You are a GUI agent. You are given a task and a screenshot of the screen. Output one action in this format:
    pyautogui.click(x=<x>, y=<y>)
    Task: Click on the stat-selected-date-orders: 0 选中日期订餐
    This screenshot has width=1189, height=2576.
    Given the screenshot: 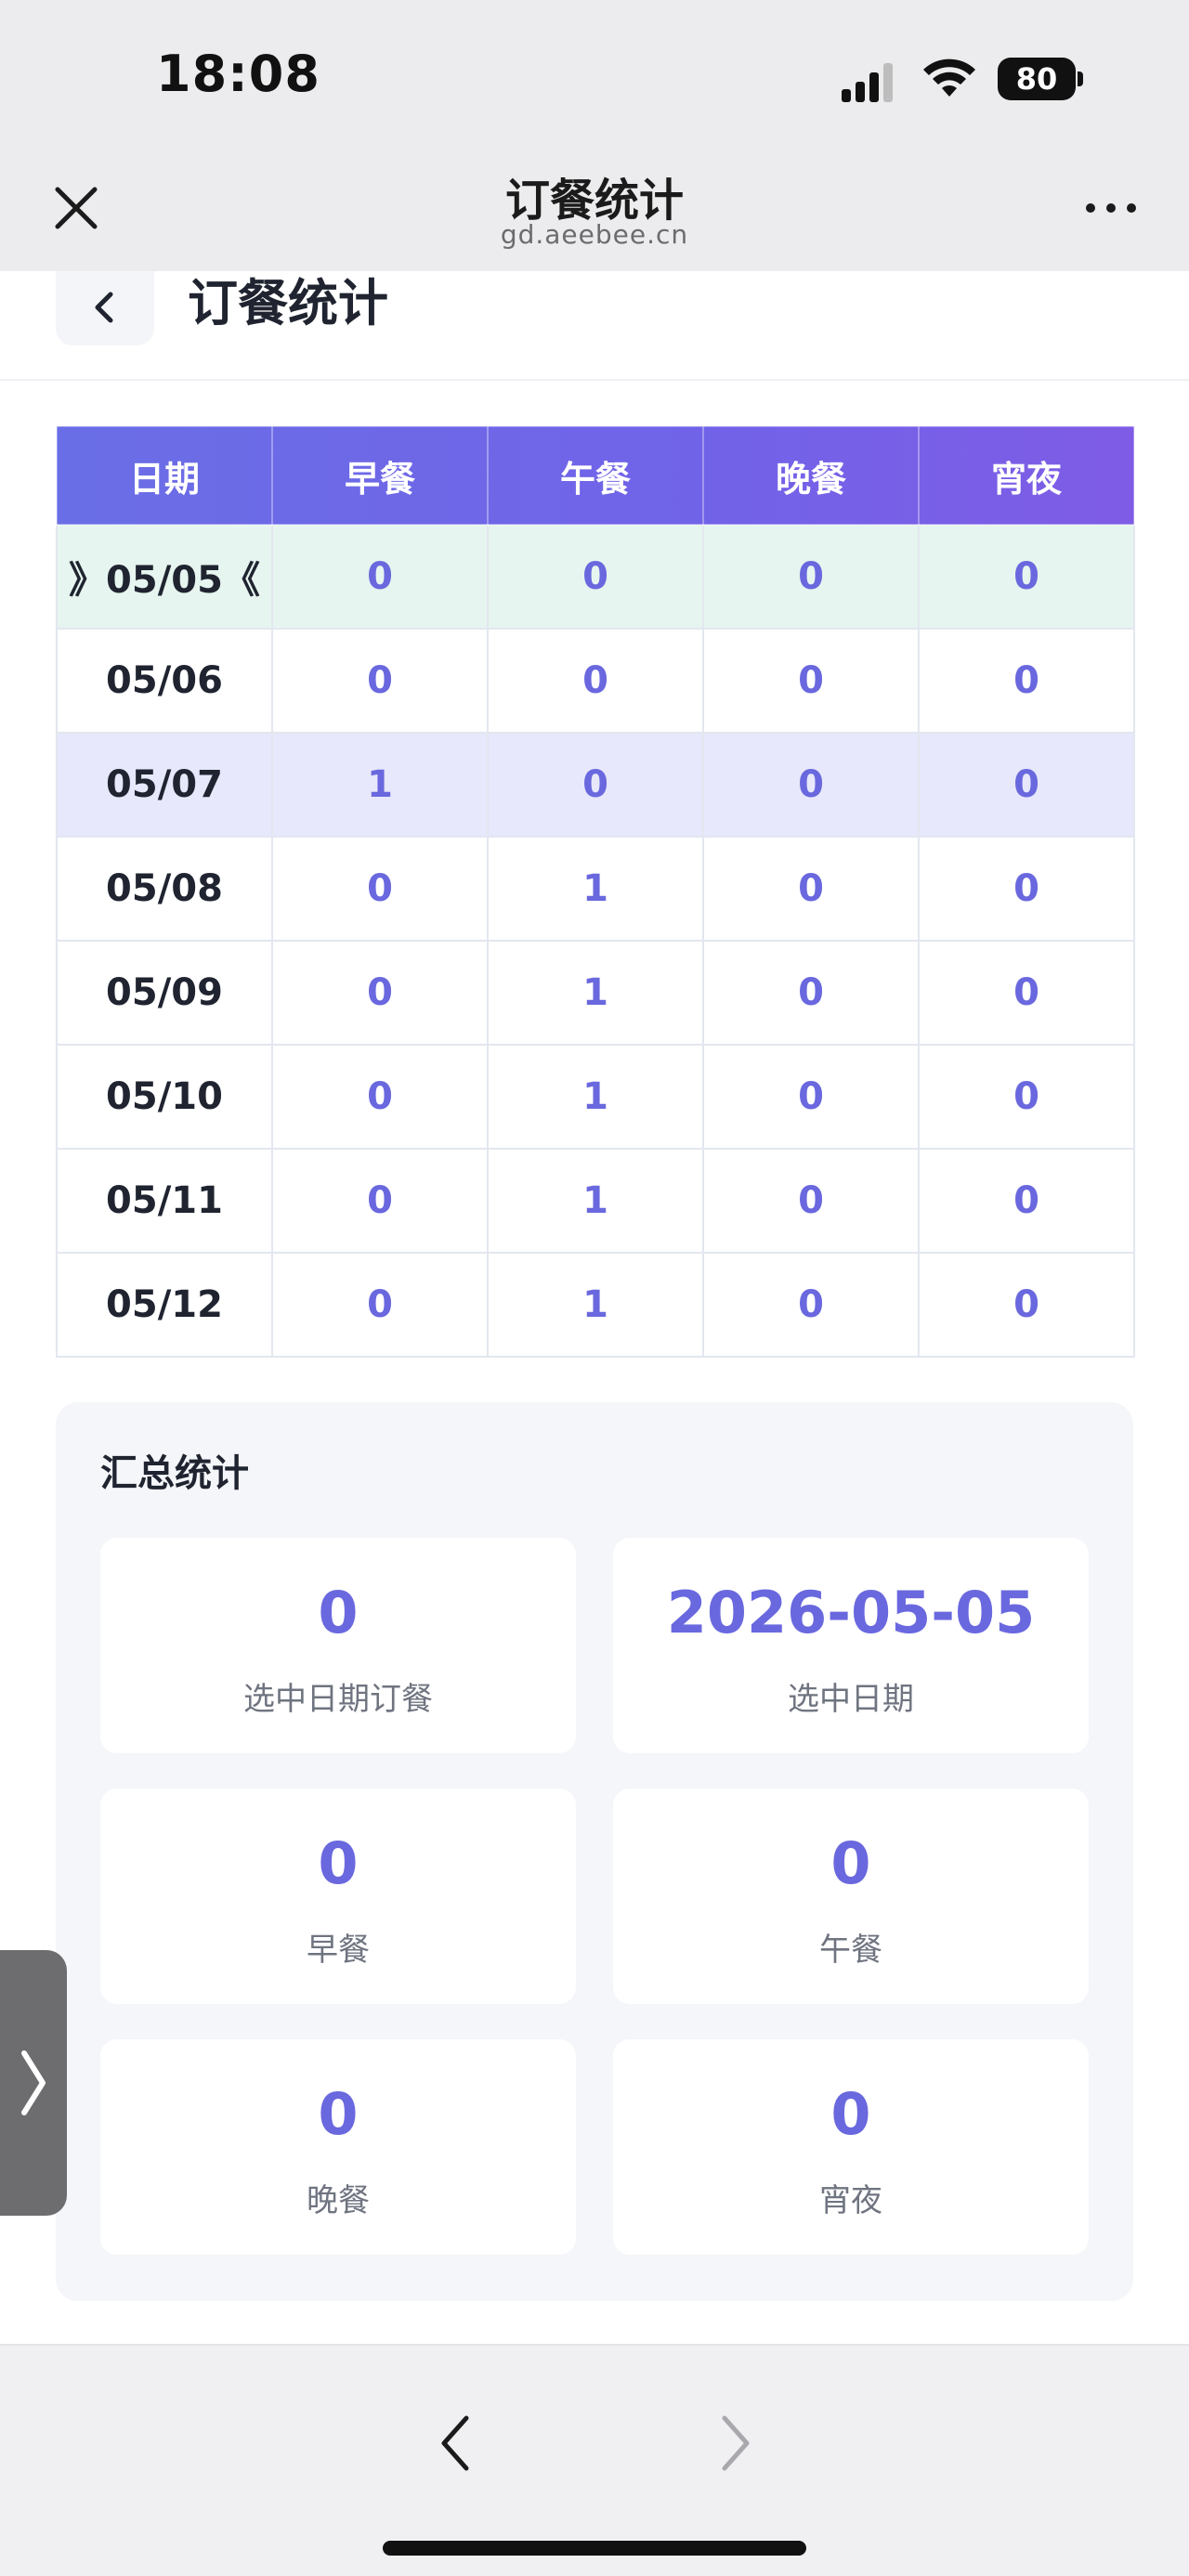 What is the action you would take?
    pyautogui.click(x=338, y=1645)
    